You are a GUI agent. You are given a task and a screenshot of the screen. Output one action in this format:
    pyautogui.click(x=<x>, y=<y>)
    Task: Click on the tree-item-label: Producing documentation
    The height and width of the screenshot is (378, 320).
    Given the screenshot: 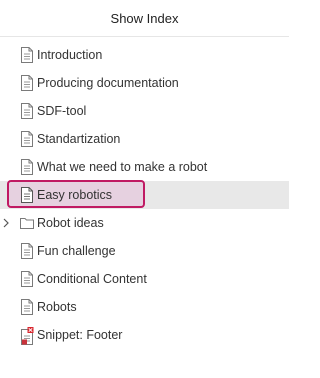 What is the action you would take?
    pyautogui.click(x=108, y=83)
    